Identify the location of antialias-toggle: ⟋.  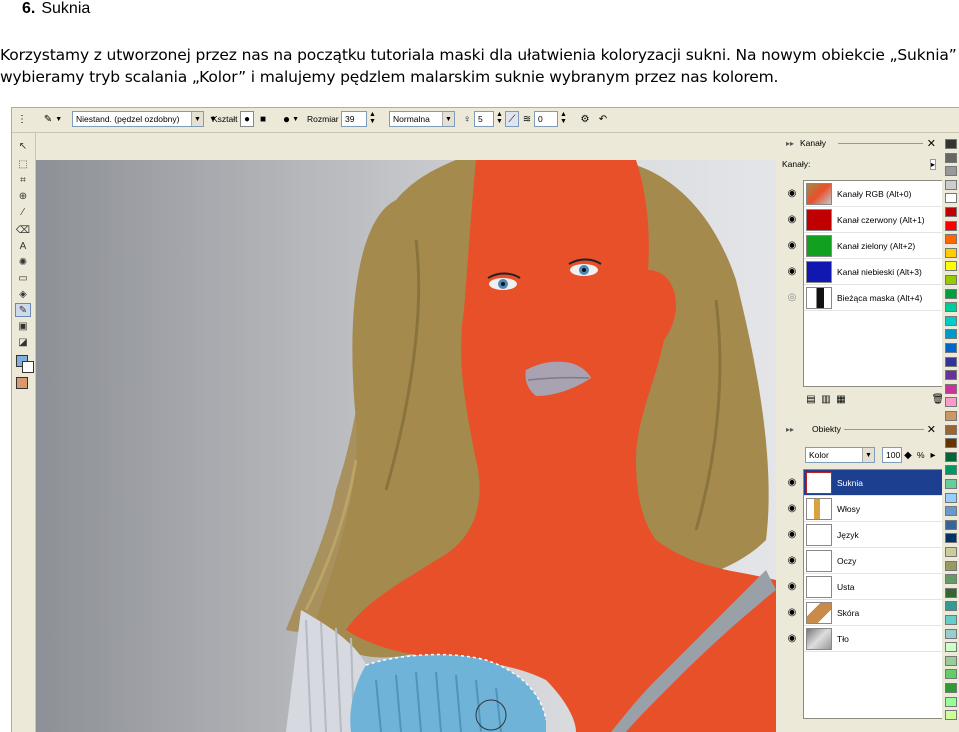
(512, 119).